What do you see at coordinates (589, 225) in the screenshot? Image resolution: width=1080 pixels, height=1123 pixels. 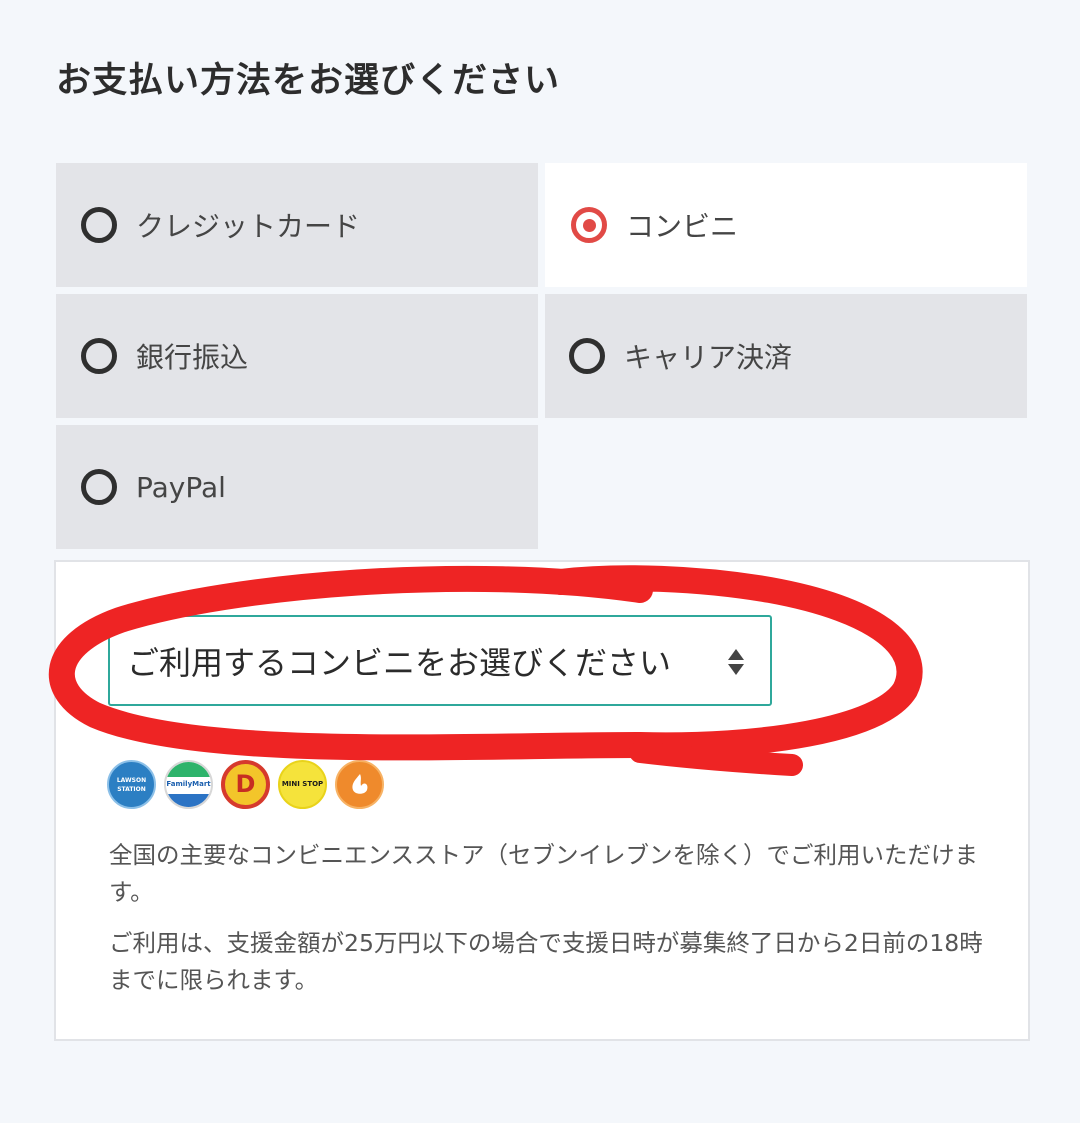 I see `radio-checked-icon` at bounding box center [589, 225].